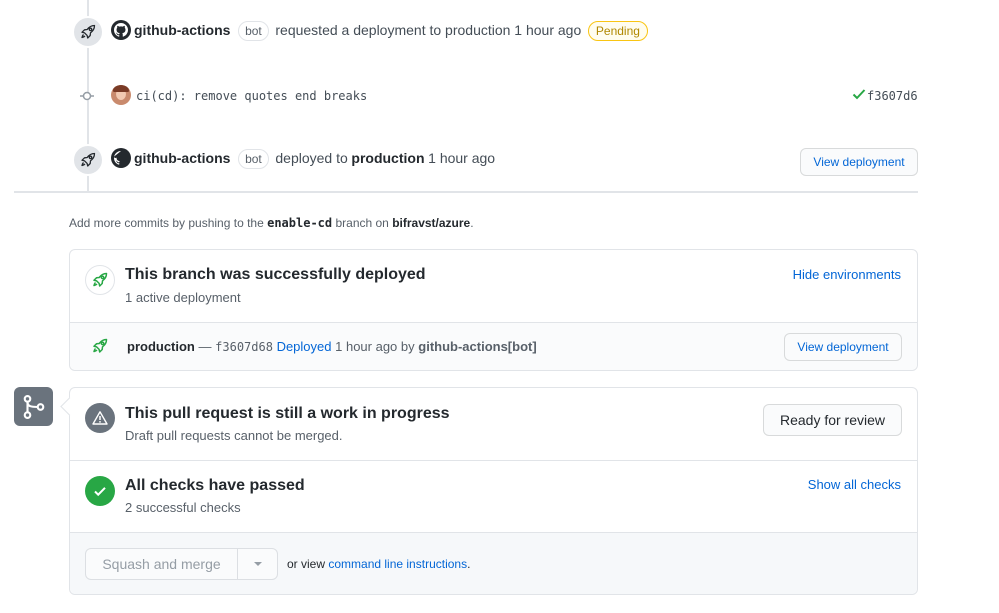  I want to click on cli-hint: or view command line instructions., so click(378, 564).